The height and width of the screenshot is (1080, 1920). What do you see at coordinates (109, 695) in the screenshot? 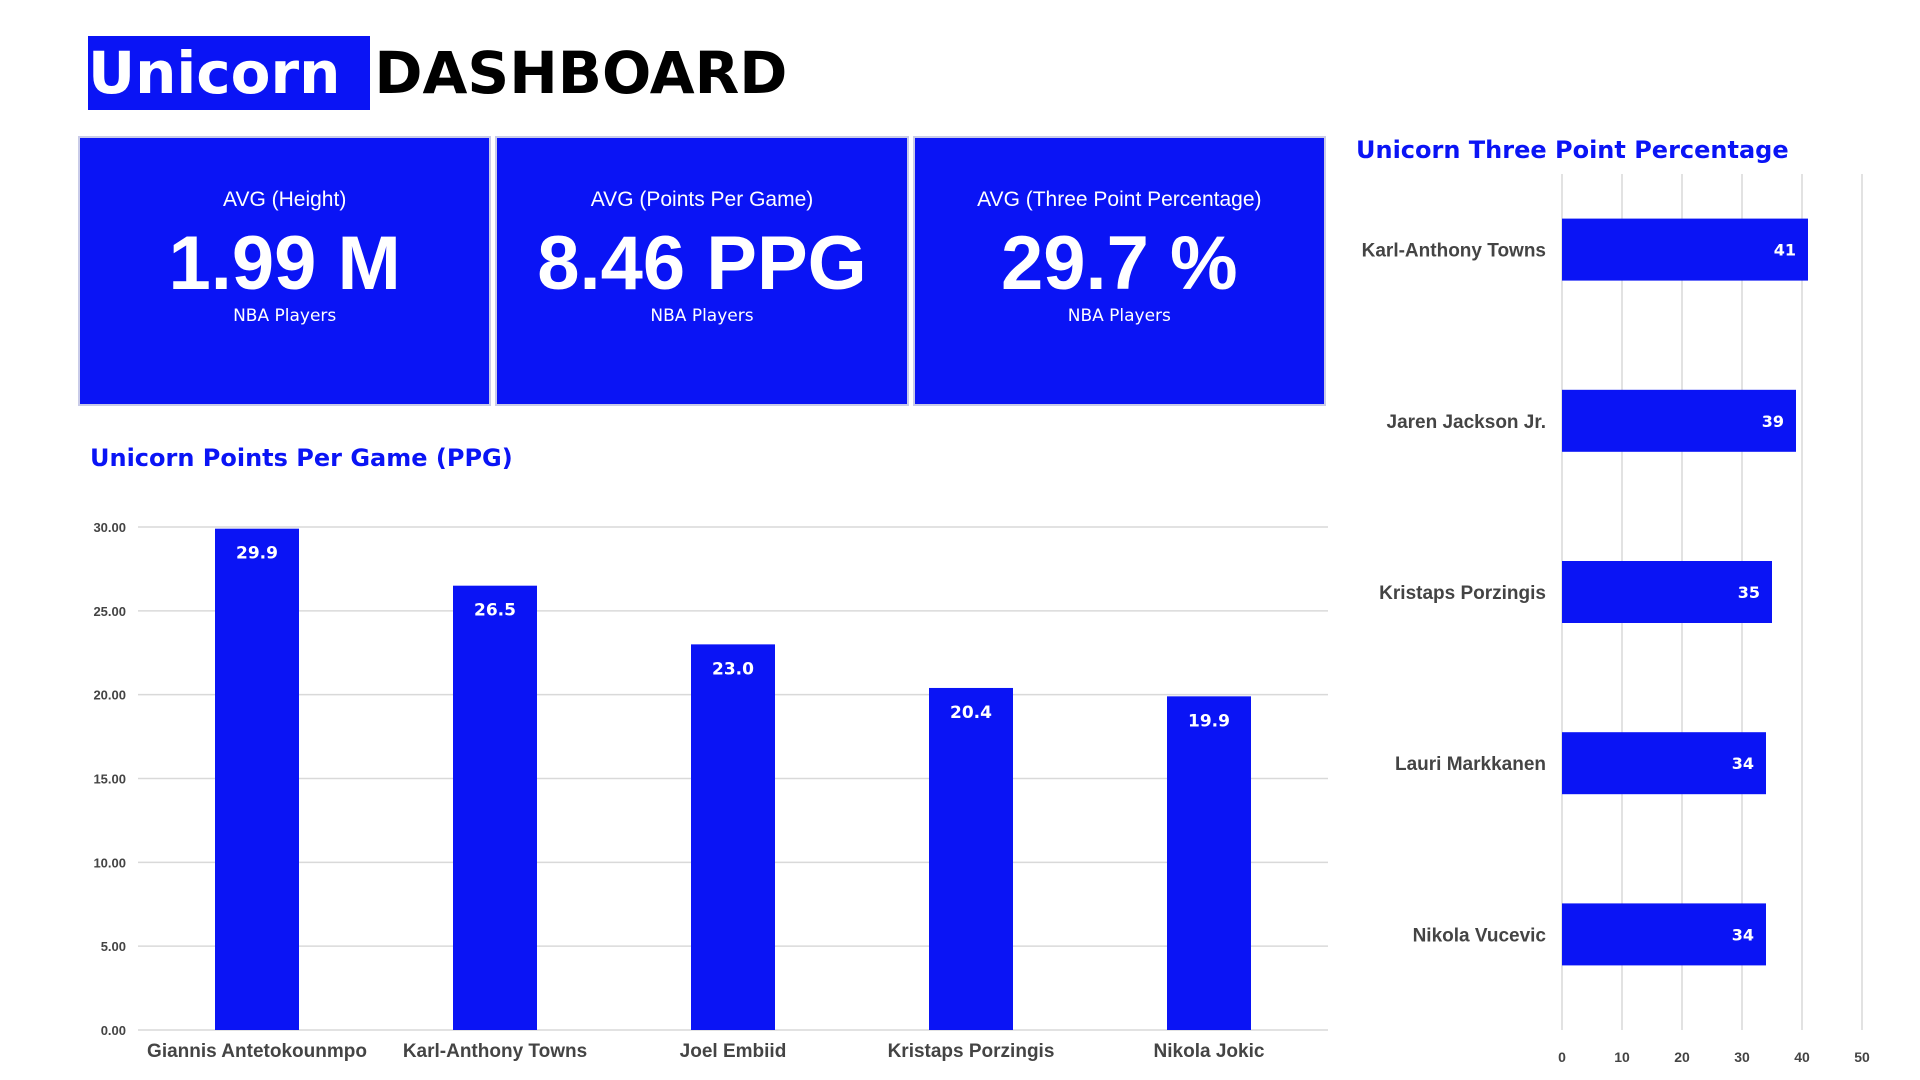
I see `y-tick-label: 20.00` at bounding box center [109, 695].